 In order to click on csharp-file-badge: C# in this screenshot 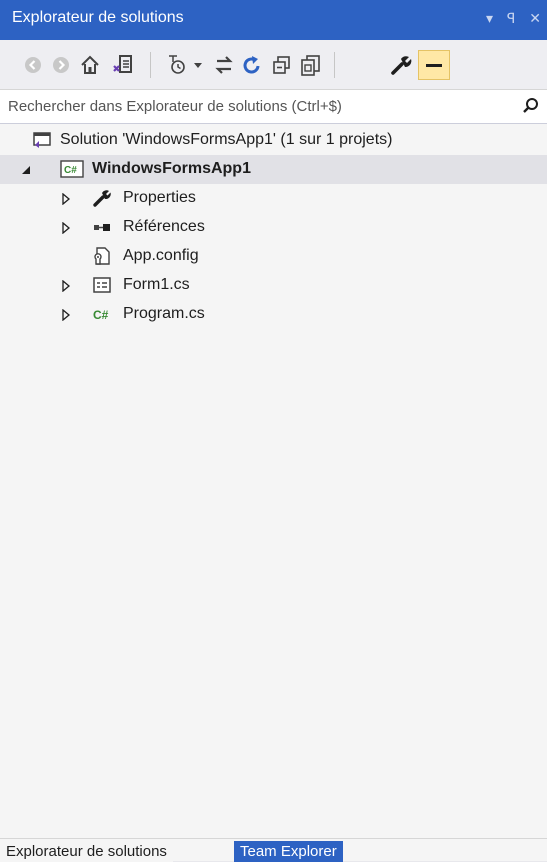, I will do `click(101, 315)`.